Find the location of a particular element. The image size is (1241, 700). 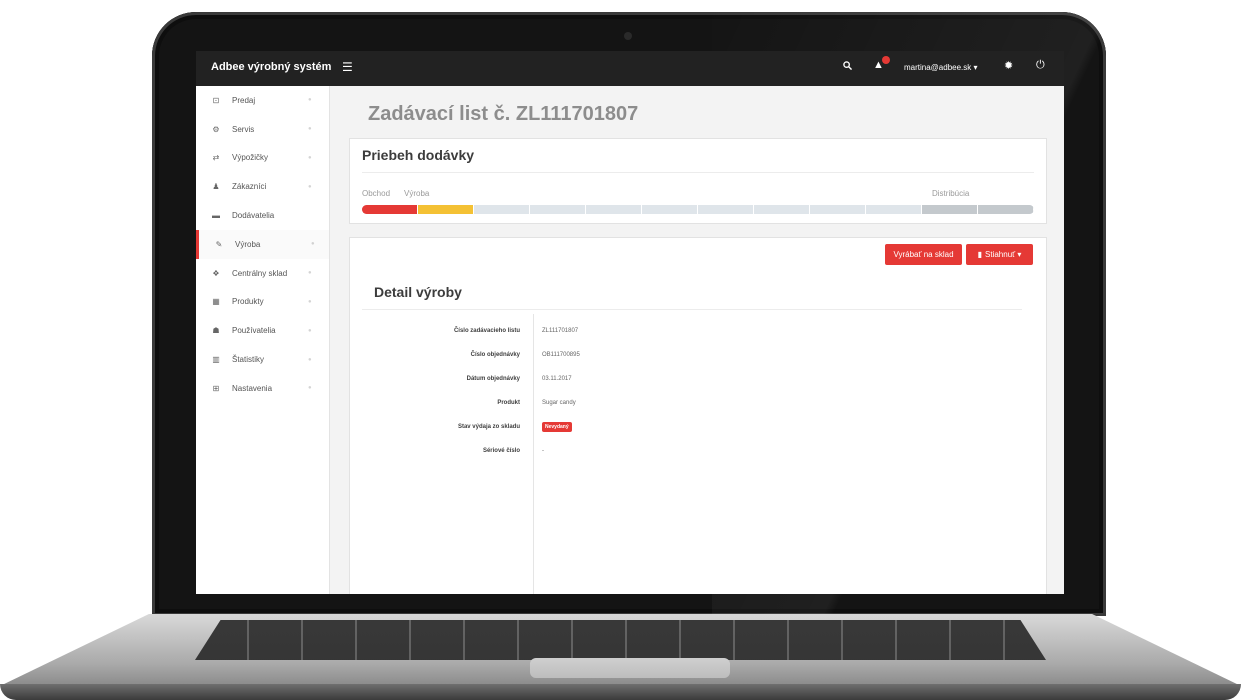

power-icon: ⏻ is located at coordinates (1040, 65).